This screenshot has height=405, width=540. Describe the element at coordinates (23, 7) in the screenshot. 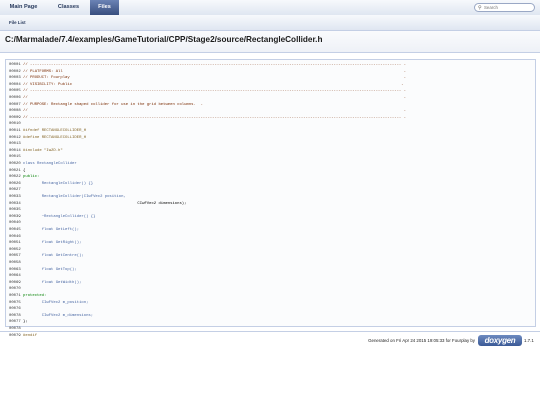

I see `tab-main-page: Main Page` at that location.